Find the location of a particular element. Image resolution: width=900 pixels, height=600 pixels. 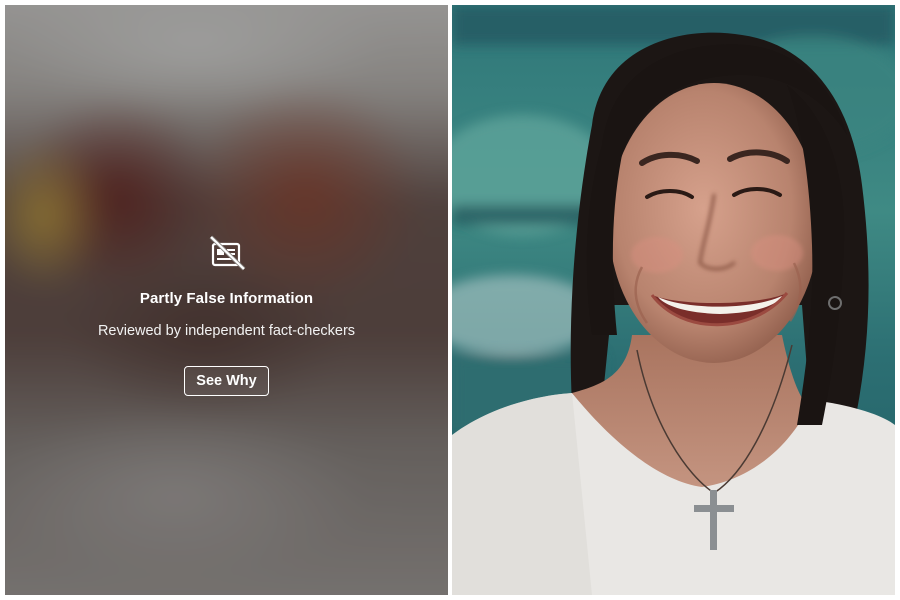

see-why-button: See Why is located at coordinates (226, 381).